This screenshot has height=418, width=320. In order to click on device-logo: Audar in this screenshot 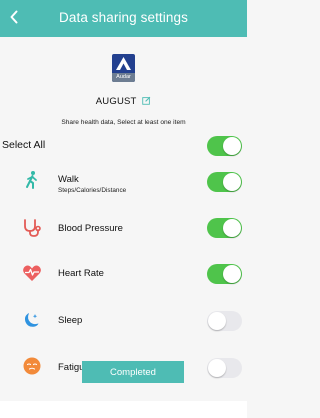, I will do `click(123, 68)`.